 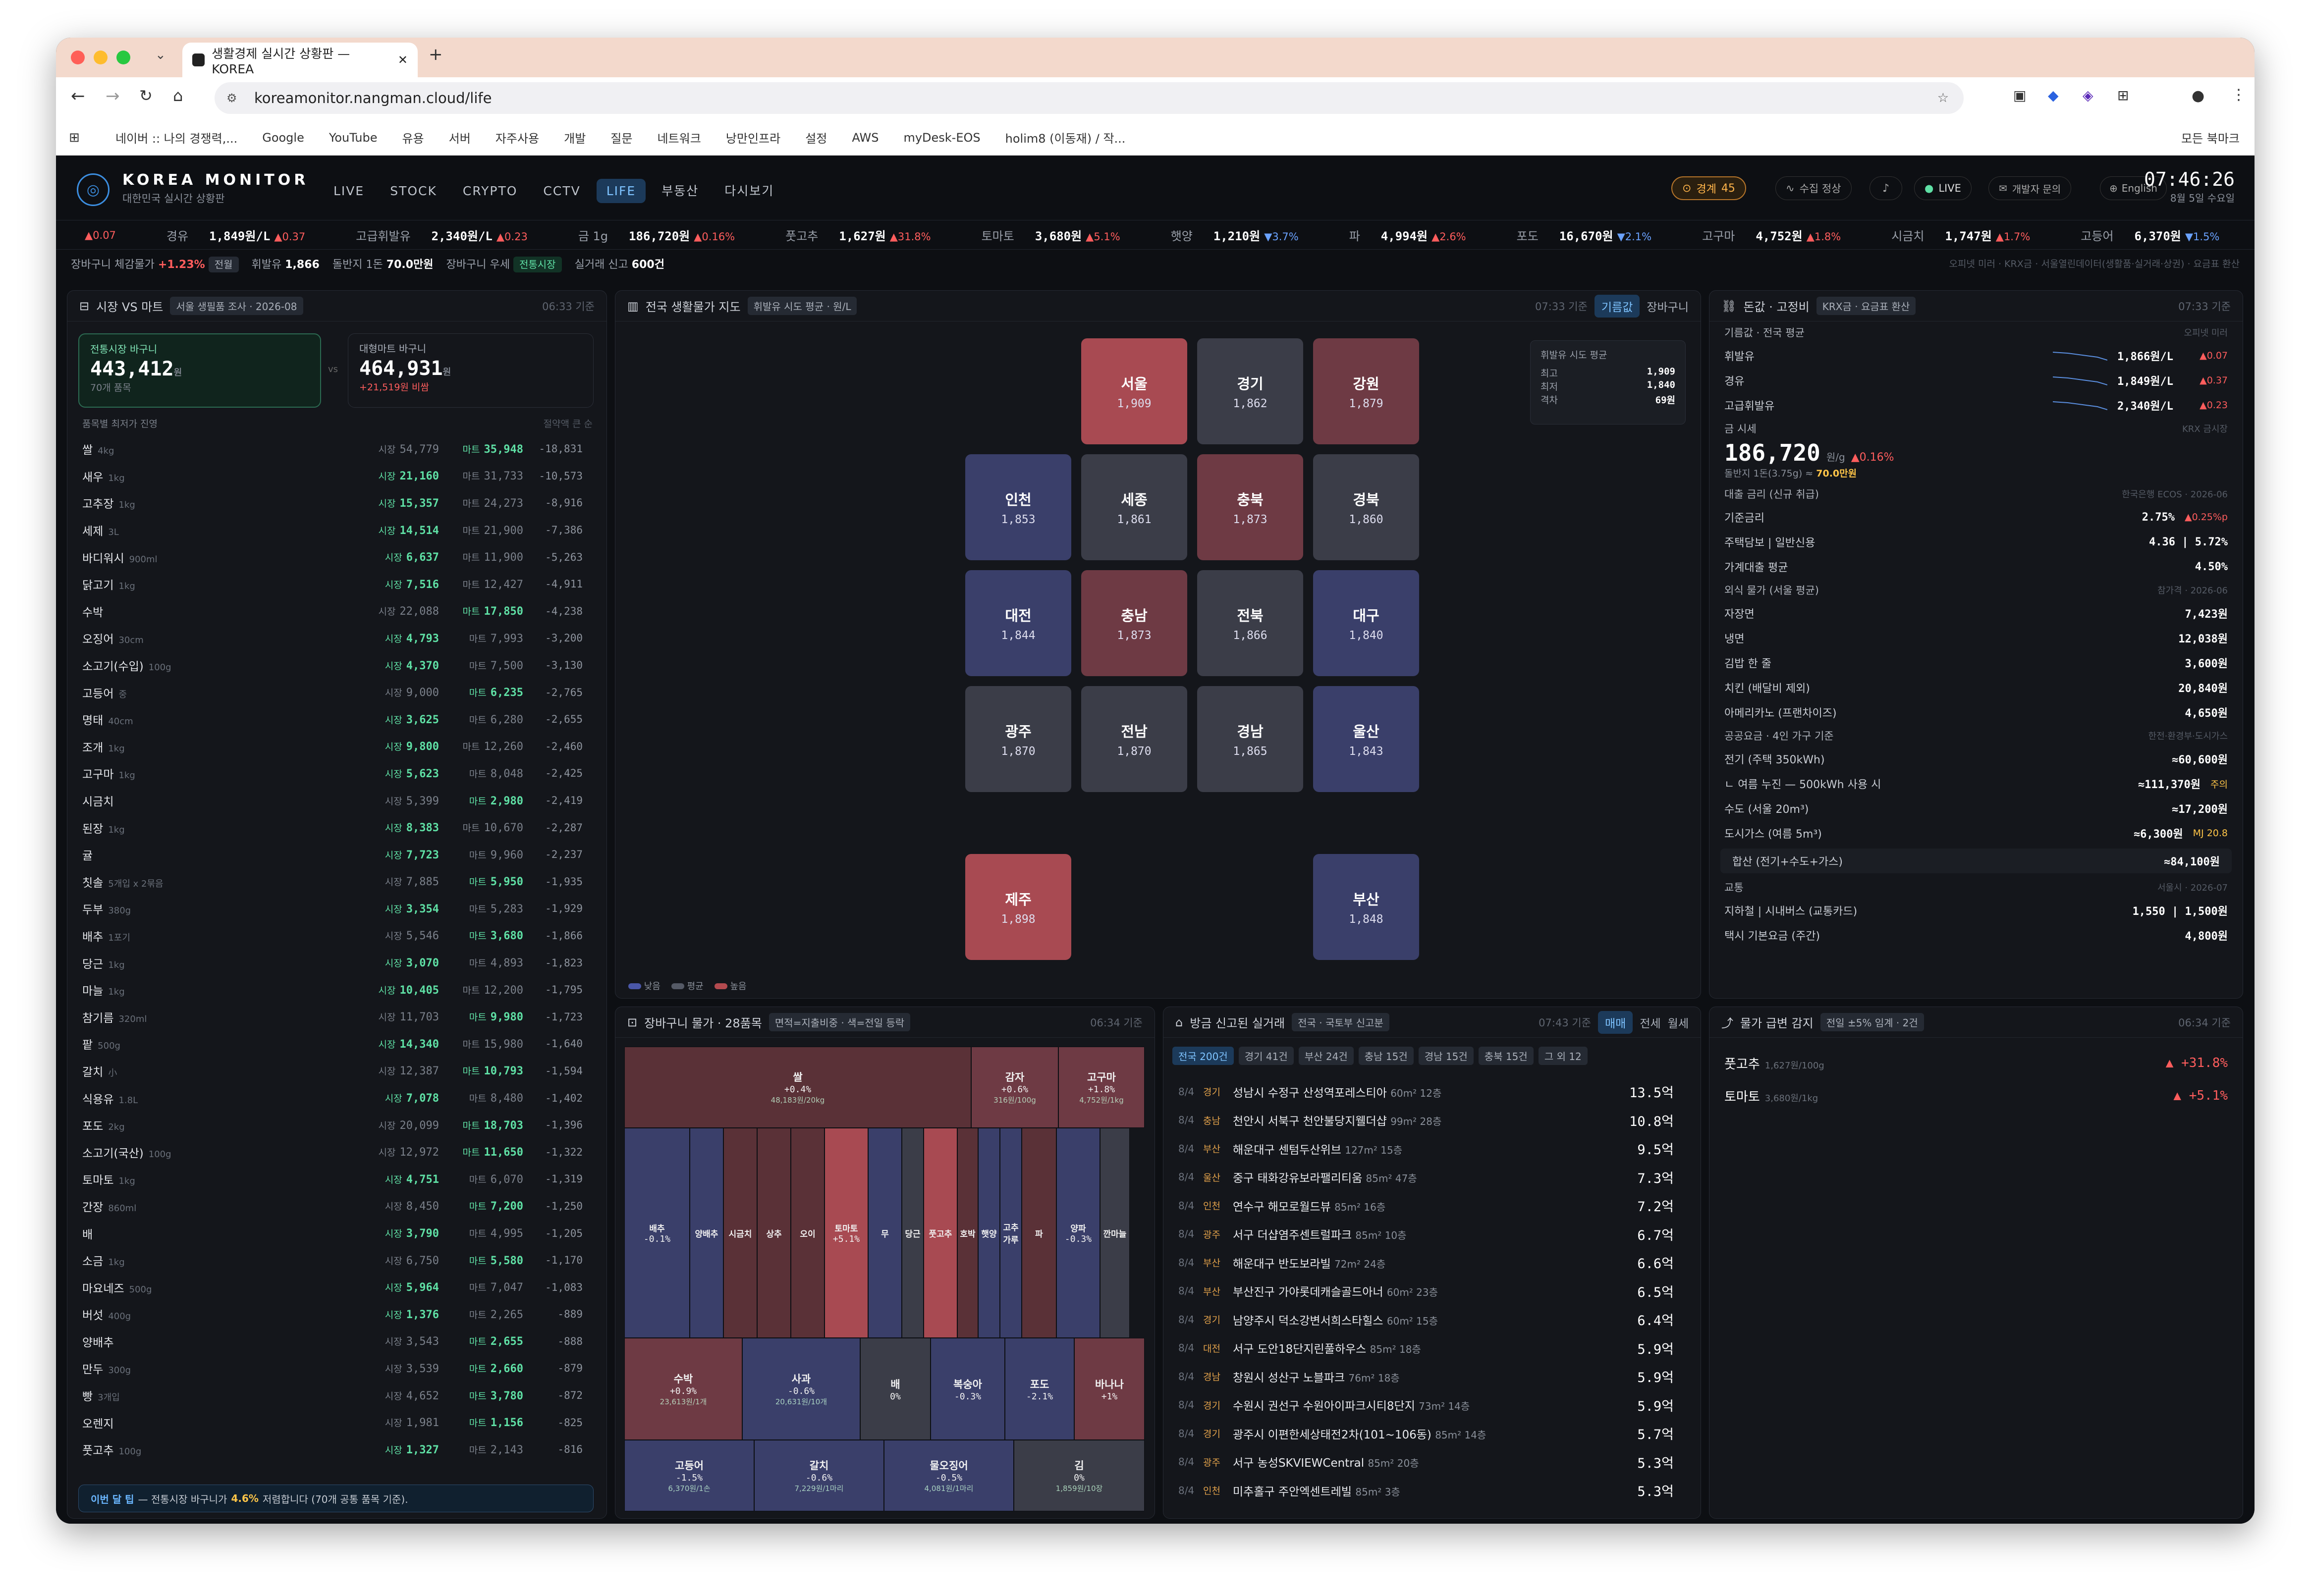 I want to click on list-item: 풋고추 100g 시장 1,327 마트 2,143 -816, so click(x=333, y=1449).